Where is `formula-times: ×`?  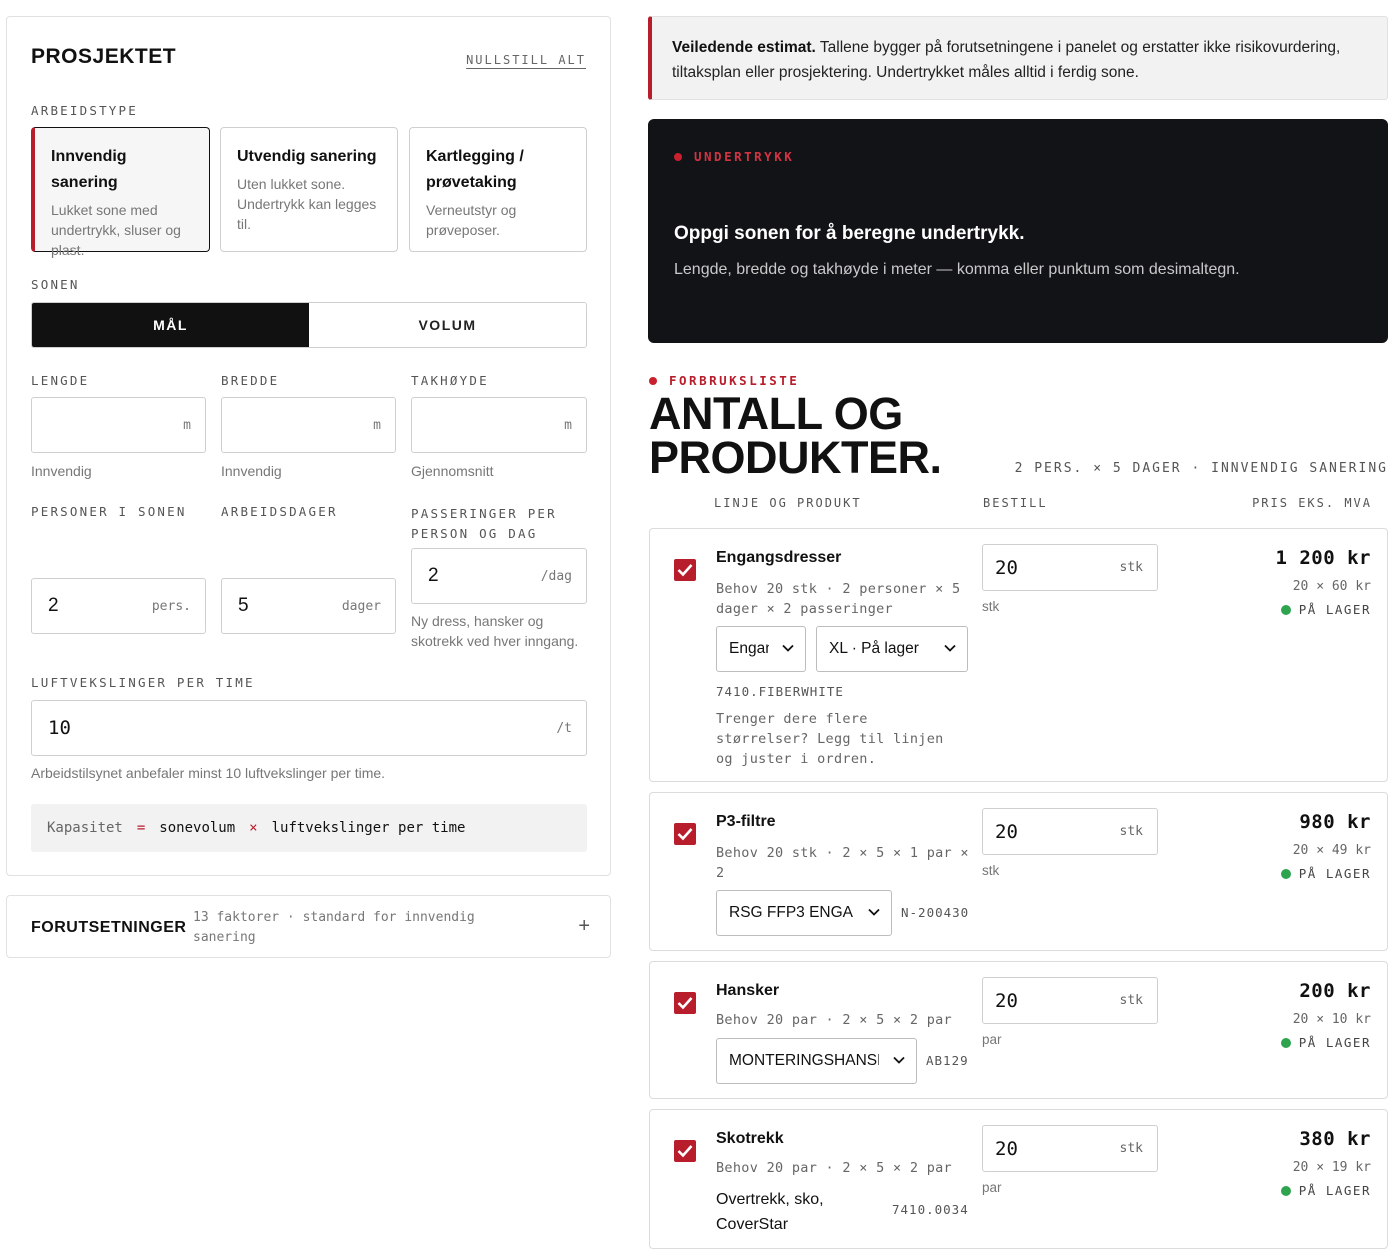
formula-times: × is located at coordinates (253, 828).